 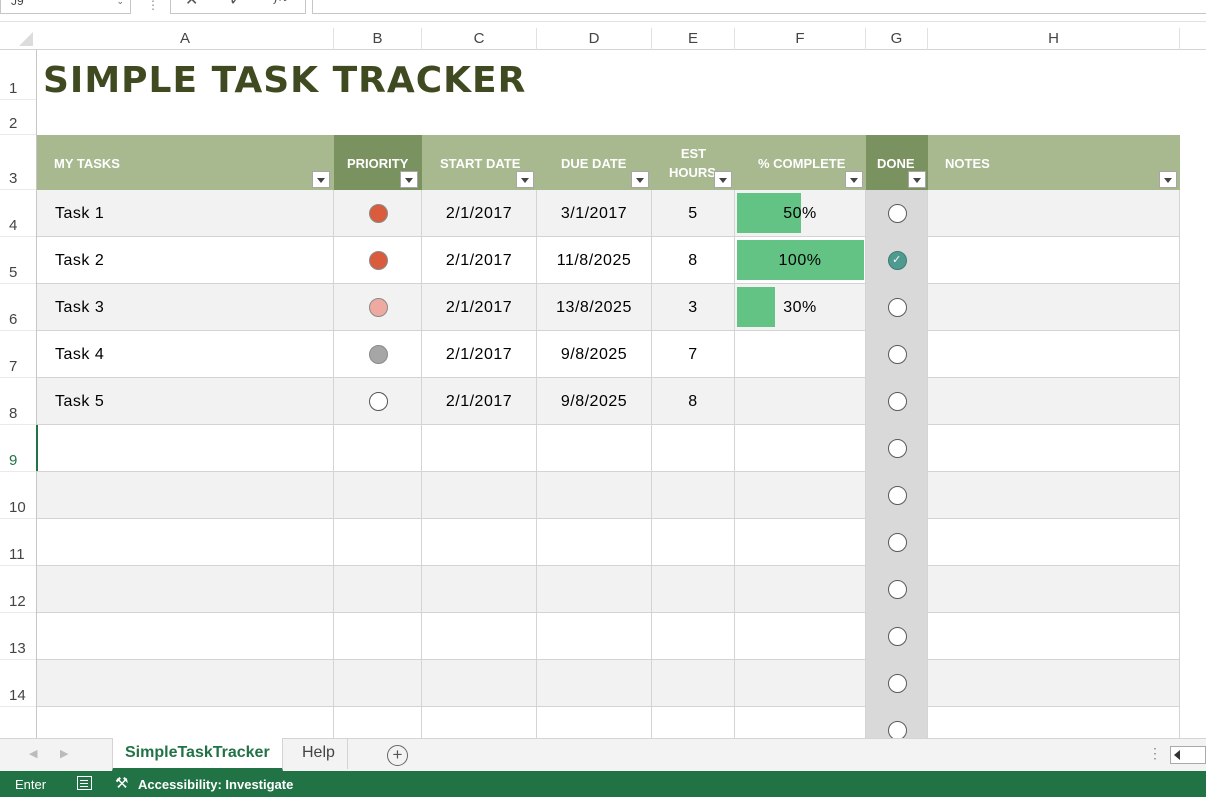 What do you see at coordinates (1177, 755) in the screenshot?
I see `scroll-left-icon` at bounding box center [1177, 755].